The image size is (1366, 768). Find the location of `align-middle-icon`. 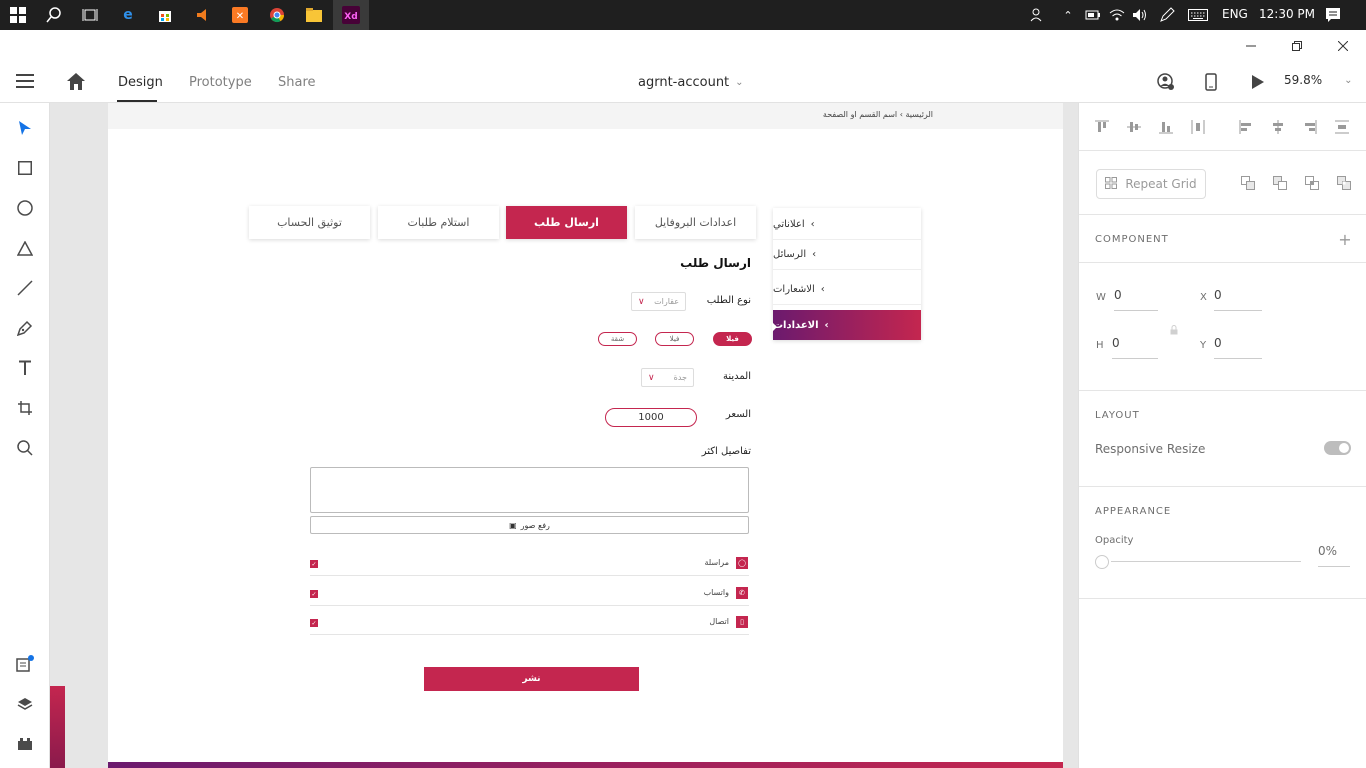

align-middle-icon is located at coordinates (1134, 127).